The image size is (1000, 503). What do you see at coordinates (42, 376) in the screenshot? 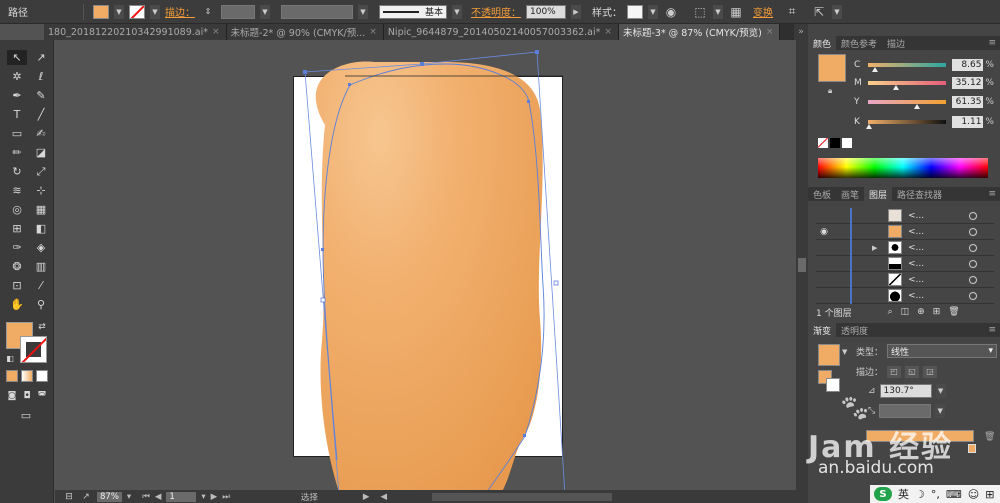
I see `none-mode-icon` at bounding box center [42, 376].